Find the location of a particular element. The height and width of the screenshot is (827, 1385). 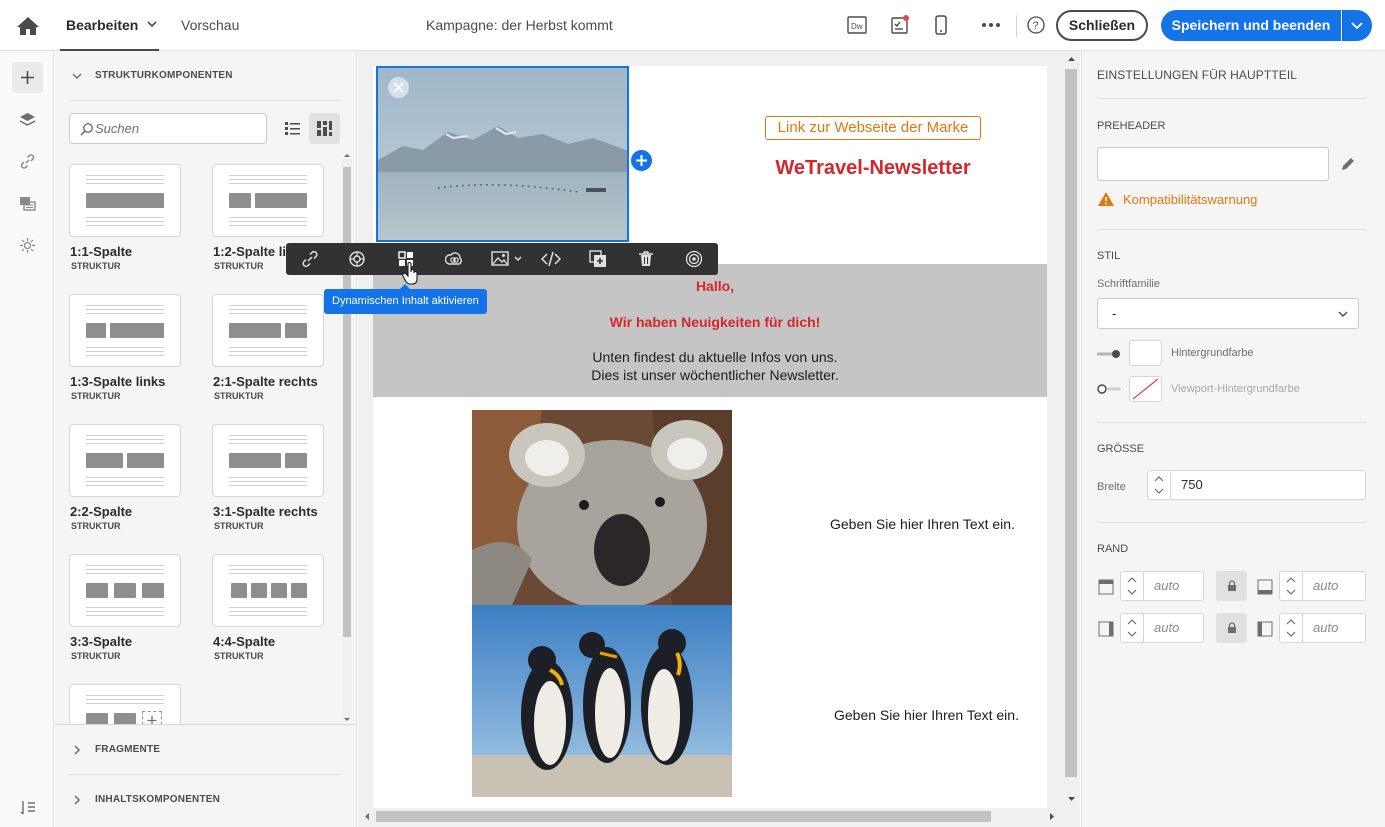

target-icon is located at coordinates (694, 259).